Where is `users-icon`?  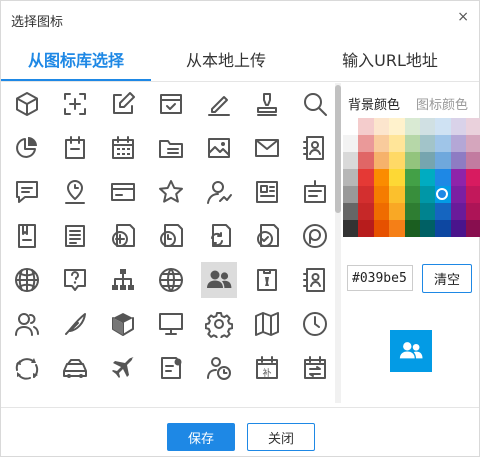 users-icon is located at coordinates (219, 279).